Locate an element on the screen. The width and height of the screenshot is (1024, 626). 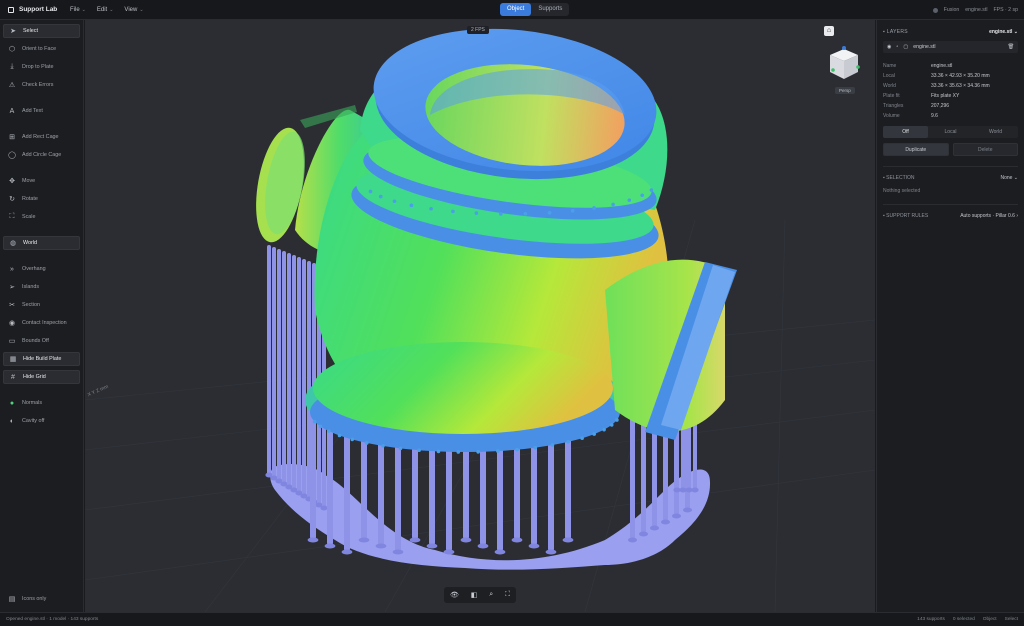
zoom-icon: ⌕ is located at coordinates (491, 595).